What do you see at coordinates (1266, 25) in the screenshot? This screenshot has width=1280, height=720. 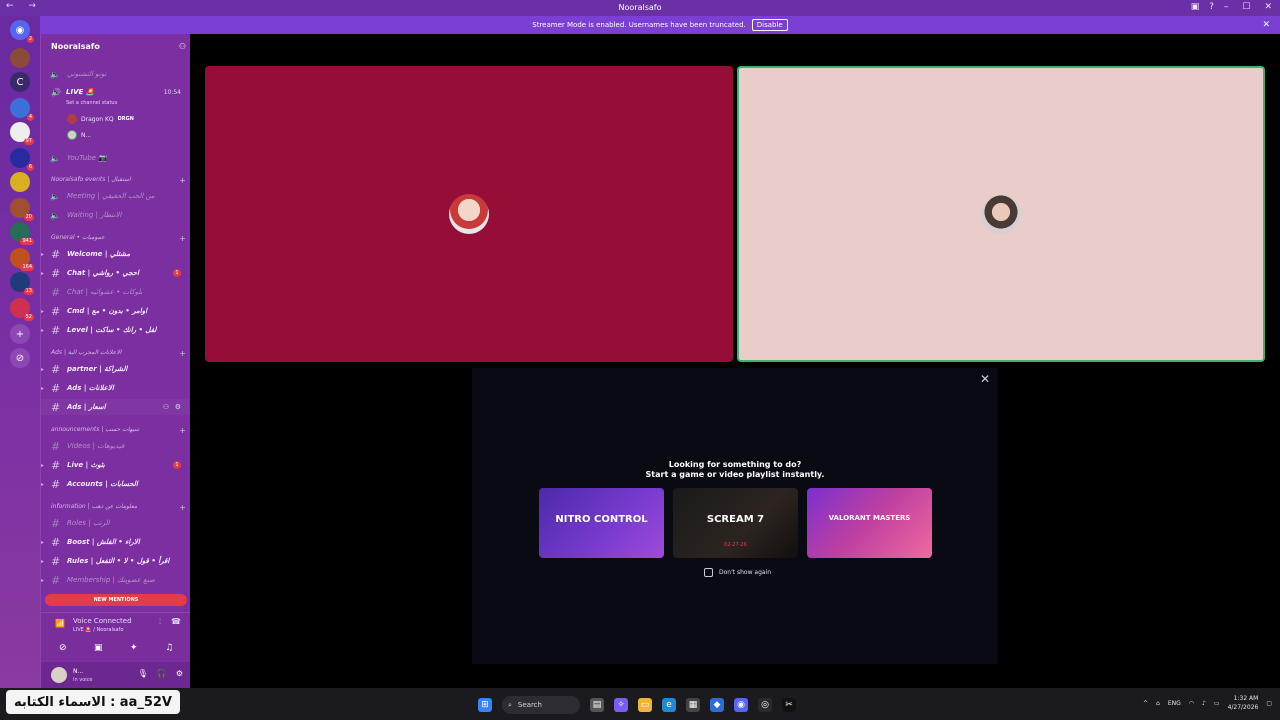 I see `banner-close-icon: ✕` at bounding box center [1266, 25].